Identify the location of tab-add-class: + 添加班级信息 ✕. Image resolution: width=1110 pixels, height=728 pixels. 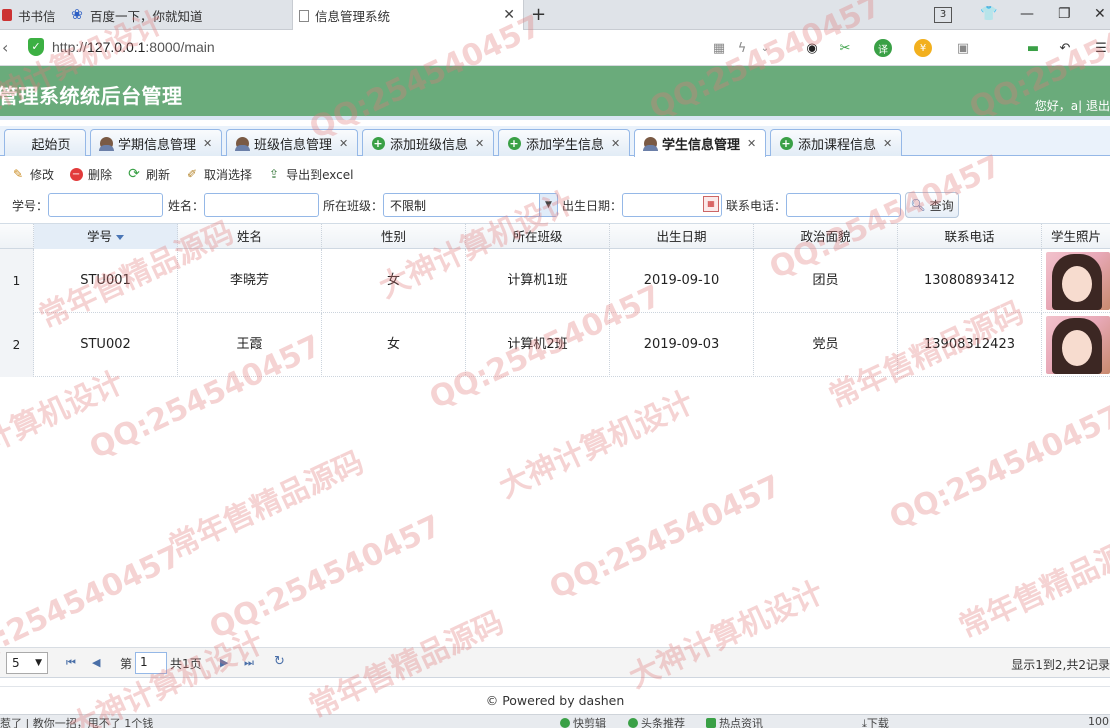
(428, 142).